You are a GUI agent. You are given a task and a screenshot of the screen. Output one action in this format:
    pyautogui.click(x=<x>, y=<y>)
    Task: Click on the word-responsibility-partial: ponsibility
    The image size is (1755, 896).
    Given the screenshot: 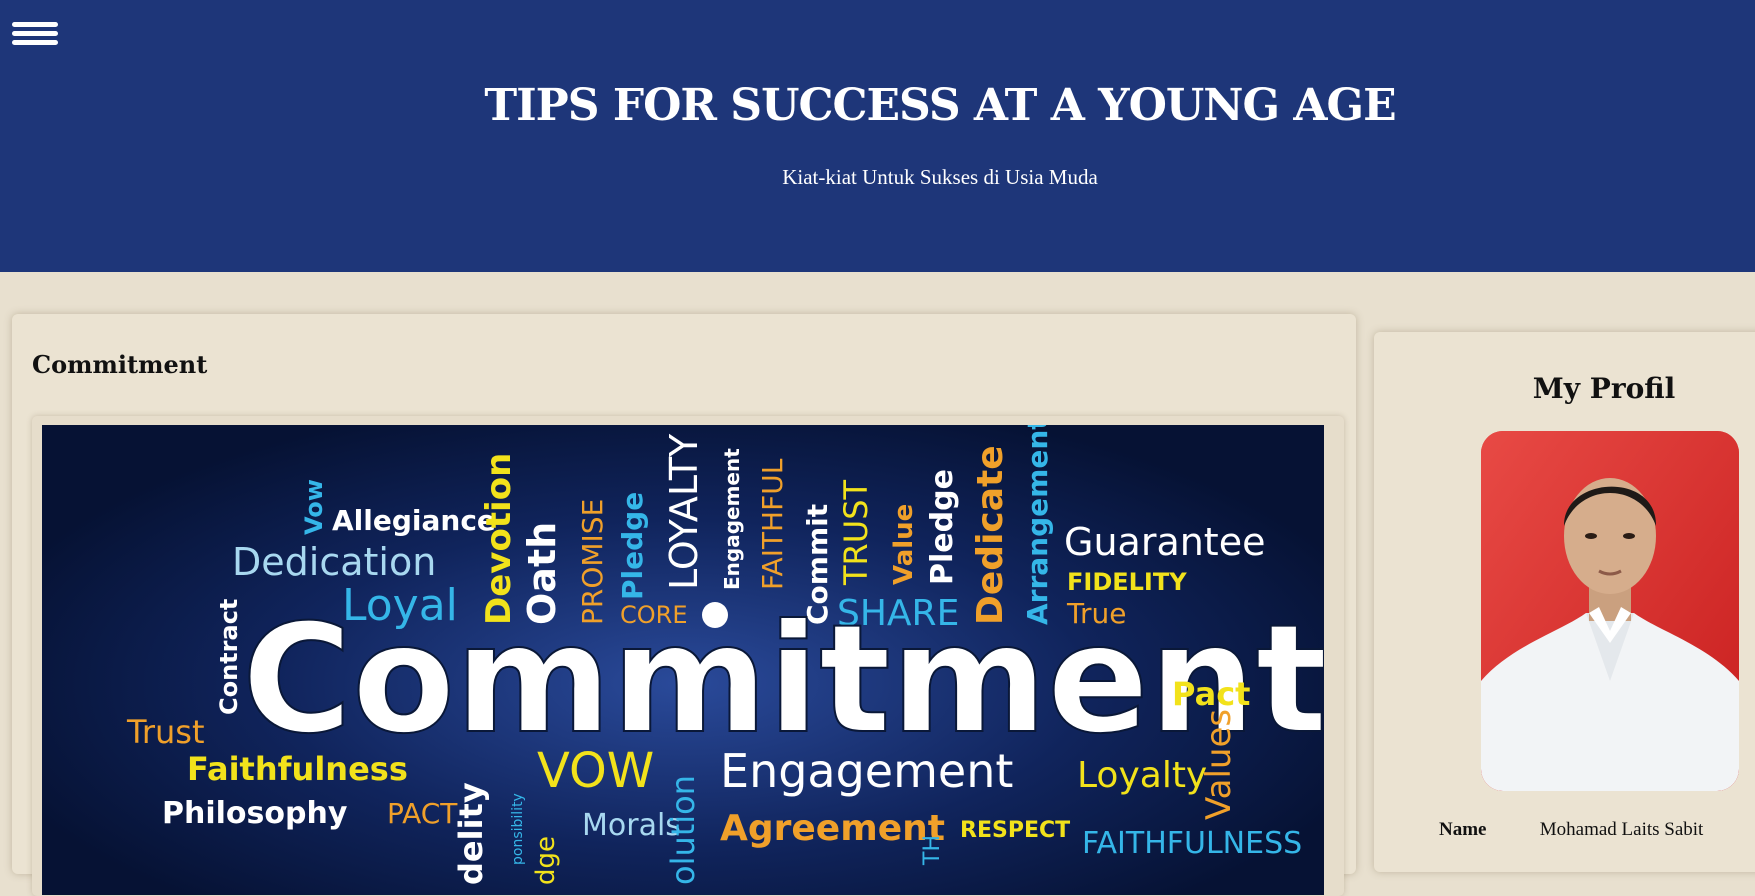 What is the action you would take?
    pyautogui.click(x=518, y=829)
    